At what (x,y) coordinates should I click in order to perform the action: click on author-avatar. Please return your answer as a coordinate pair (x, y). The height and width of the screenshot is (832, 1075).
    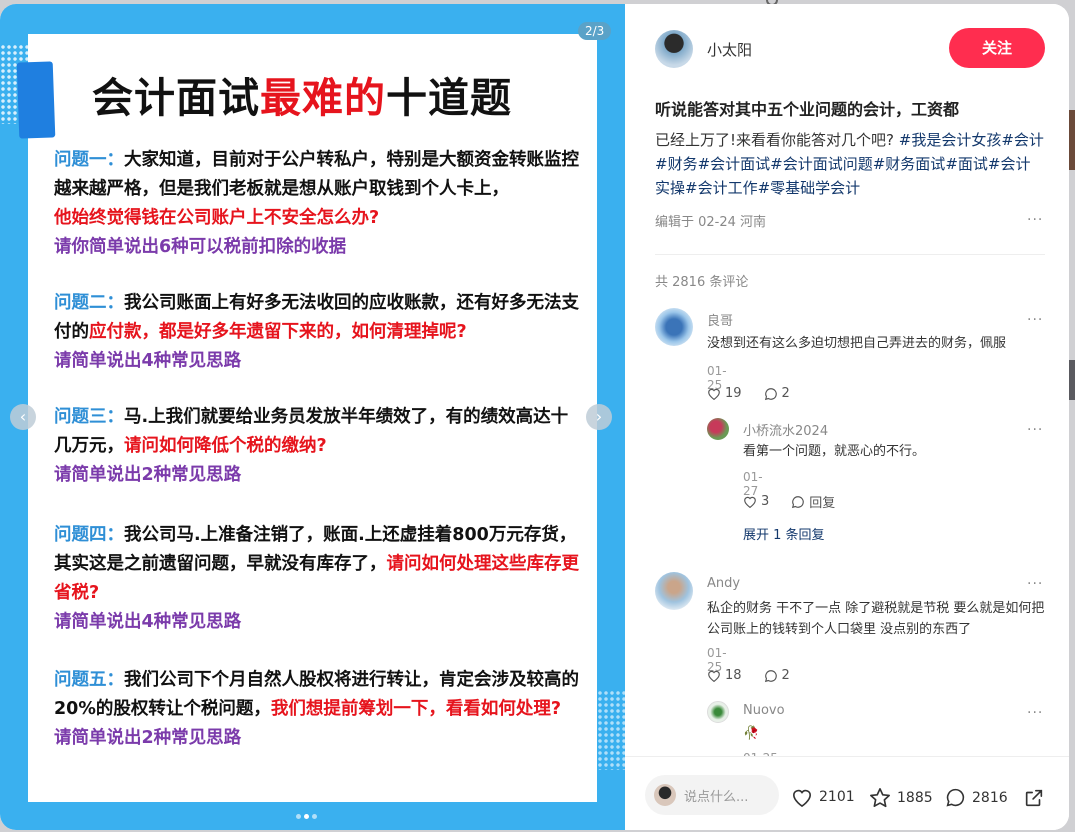
    Looking at the image, I should click on (674, 49).